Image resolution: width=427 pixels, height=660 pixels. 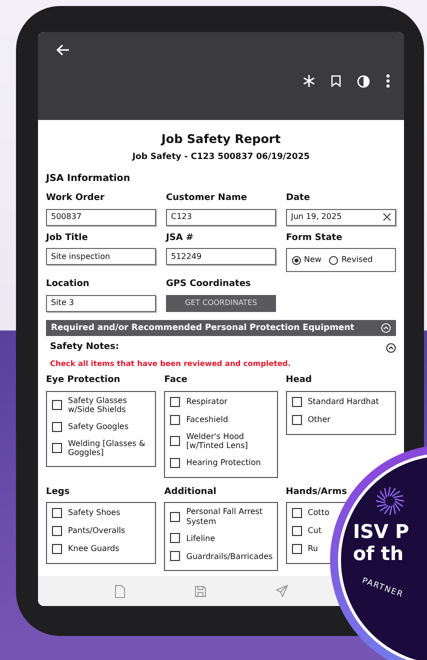 What do you see at coordinates (336, 81) in the screenshot?
I see `bookmark-icon` at bounding box center [336, 81].